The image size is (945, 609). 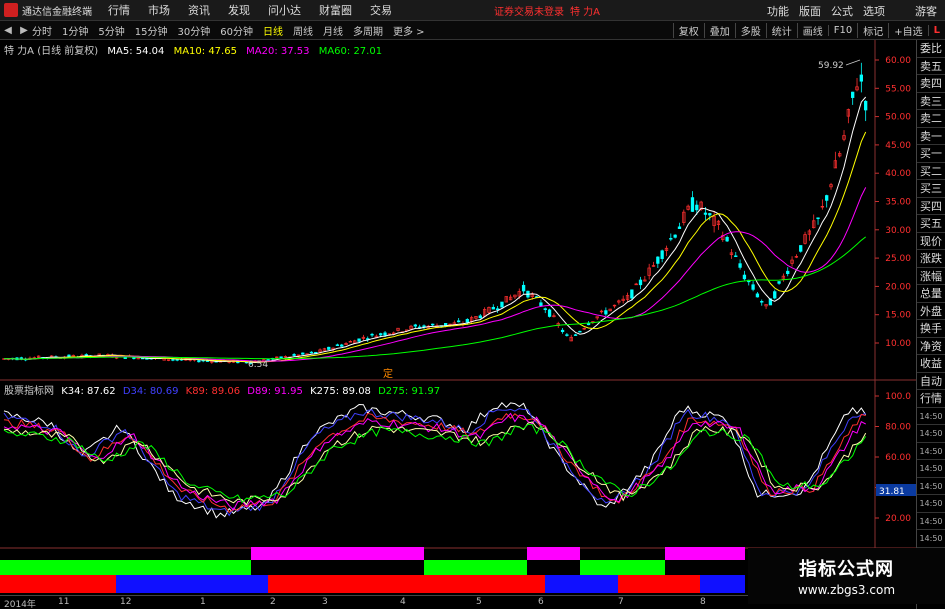 I want to click on menu-trade: 交易, so click(x=381, y=10).